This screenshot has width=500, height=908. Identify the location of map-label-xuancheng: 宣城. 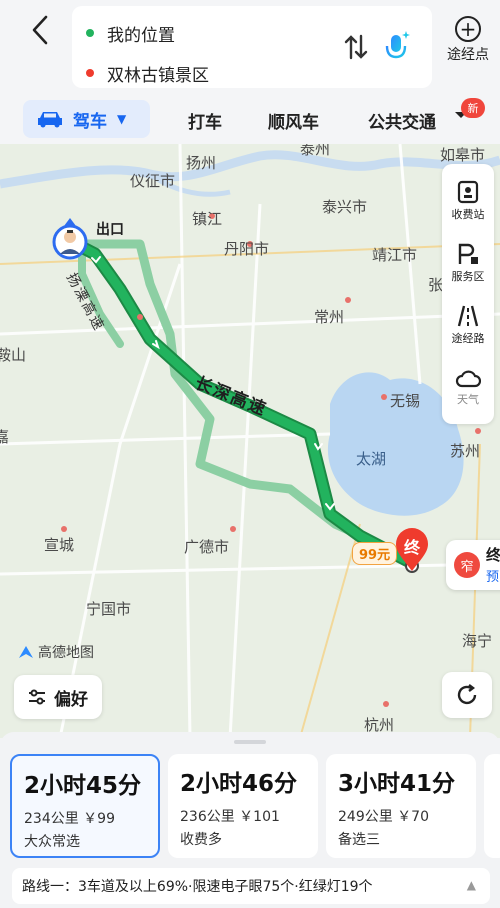
(59, 545).